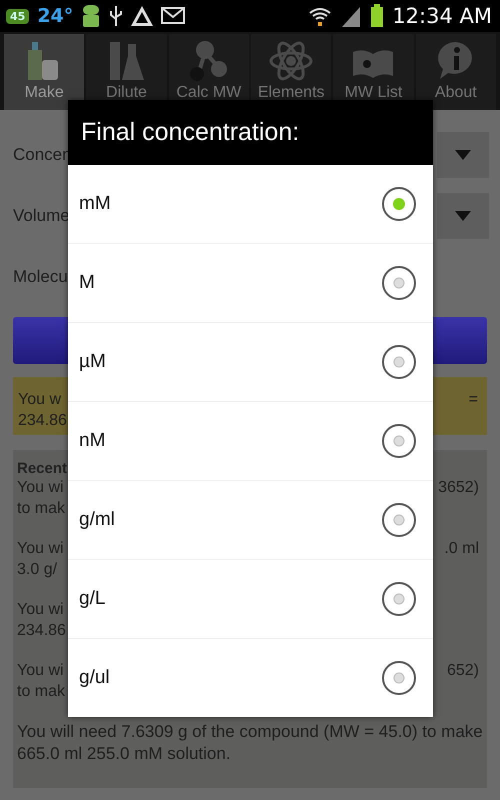 The height and width of the screenshot is (800, 500). Describe the element at coordinates (92, 599) in the screenshot. I see `option-label: g/L` at that location.